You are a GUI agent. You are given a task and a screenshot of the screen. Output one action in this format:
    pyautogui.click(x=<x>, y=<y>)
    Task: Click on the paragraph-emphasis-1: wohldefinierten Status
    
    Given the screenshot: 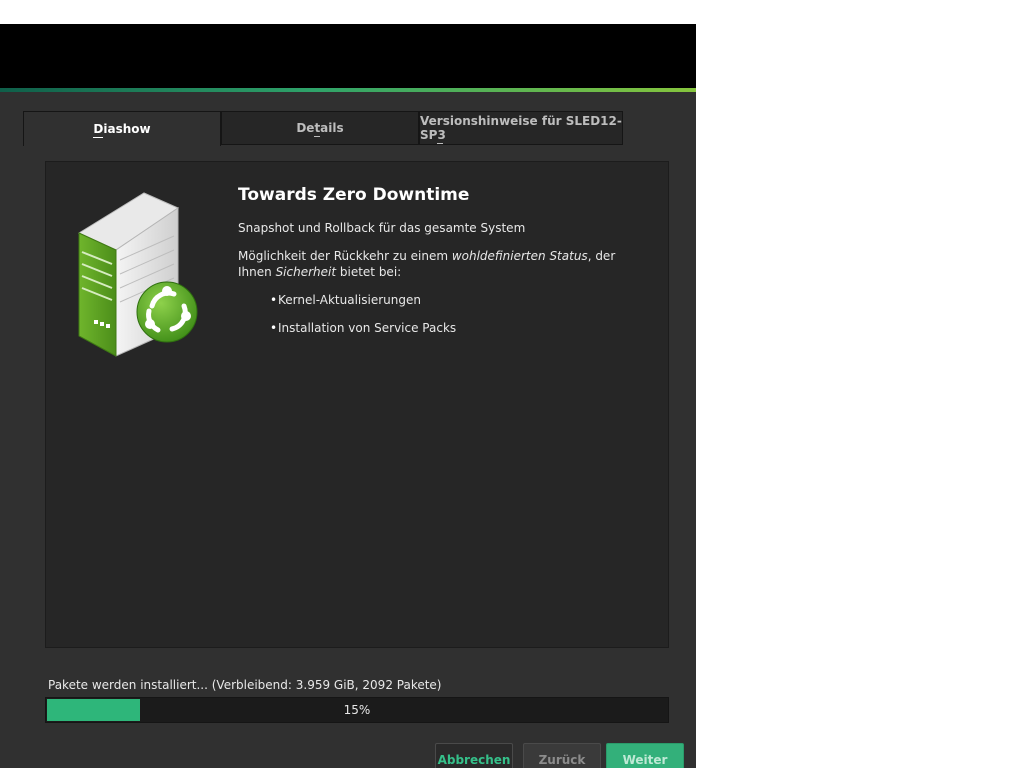 What is the action you would take?
    pyautogui.click(x=519, y=256)
    